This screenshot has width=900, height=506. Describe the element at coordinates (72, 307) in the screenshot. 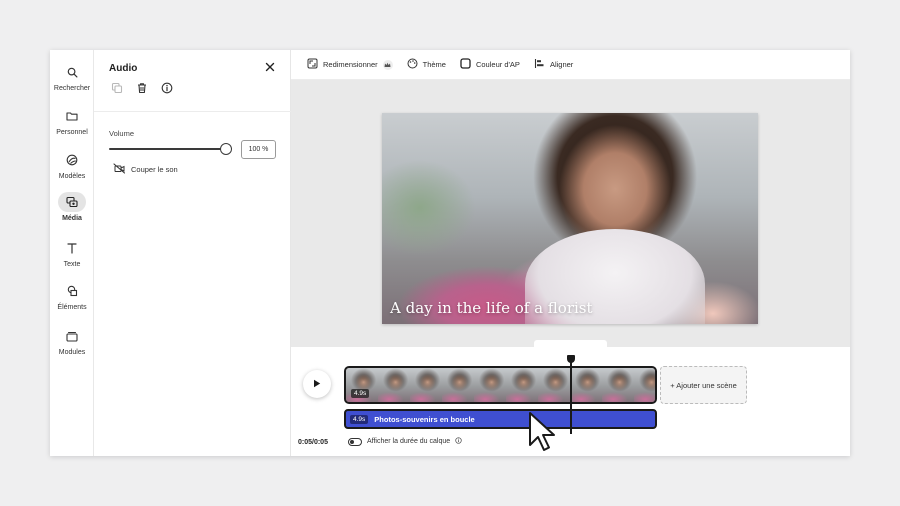

I see `rail-item-label: Éléments` at that location.